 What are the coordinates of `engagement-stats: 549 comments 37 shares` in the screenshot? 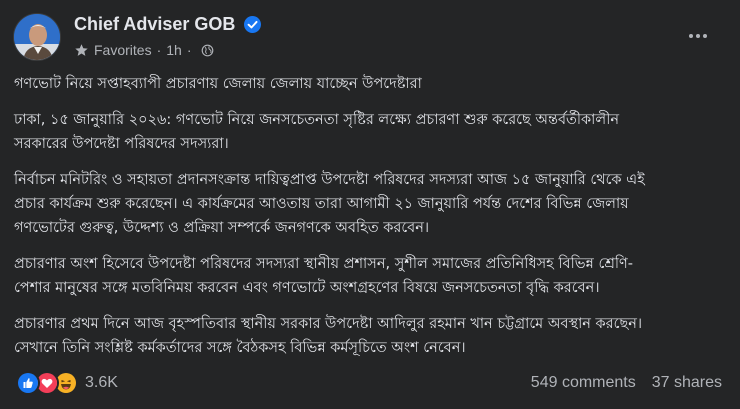 It's located at (626, 383).